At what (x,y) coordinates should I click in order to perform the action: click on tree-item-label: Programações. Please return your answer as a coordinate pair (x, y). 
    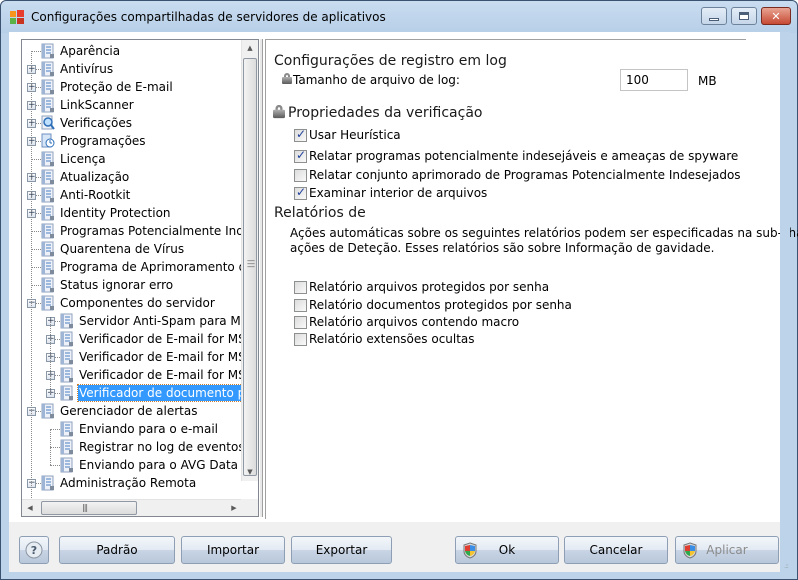
    Looking at the image, I should click on (103, 141).